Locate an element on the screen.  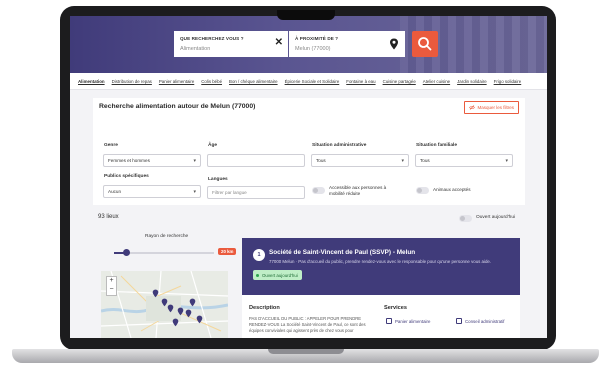
genre-select: Femmes et hommes ▾ is located at coordinates (152, 160).